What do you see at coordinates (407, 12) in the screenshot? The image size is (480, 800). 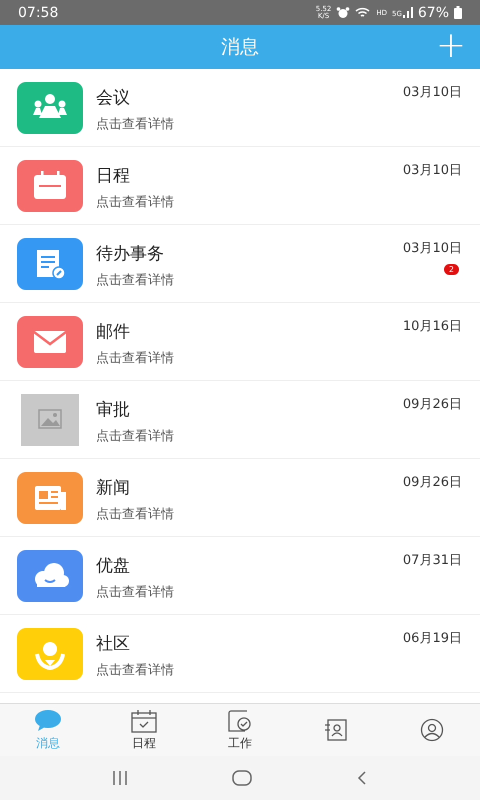 I see `signal-icon` at bounding box center [407, 12].